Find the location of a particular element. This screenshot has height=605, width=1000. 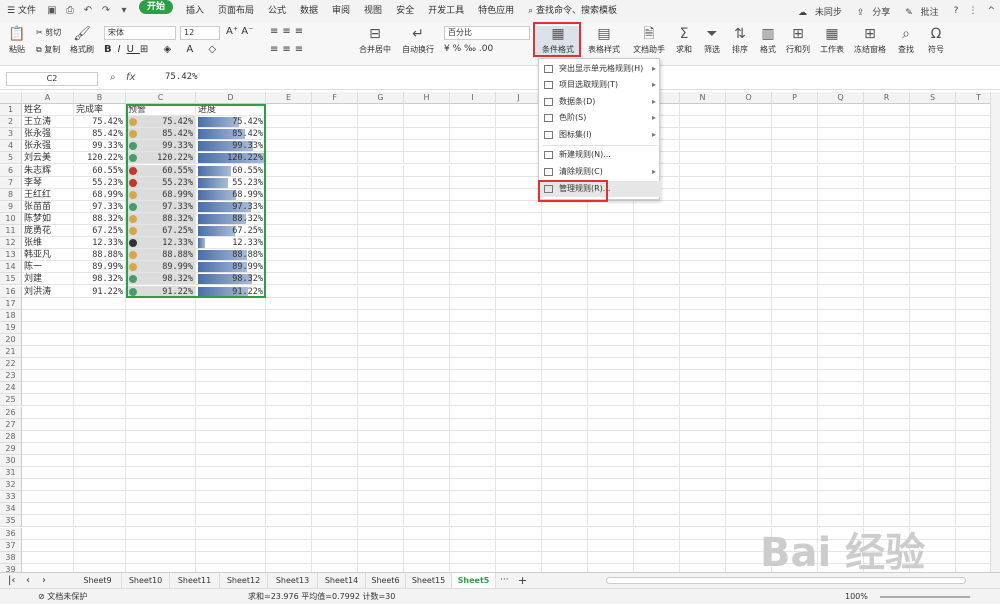

fx-label: fx is located at coordinates (130, 77).